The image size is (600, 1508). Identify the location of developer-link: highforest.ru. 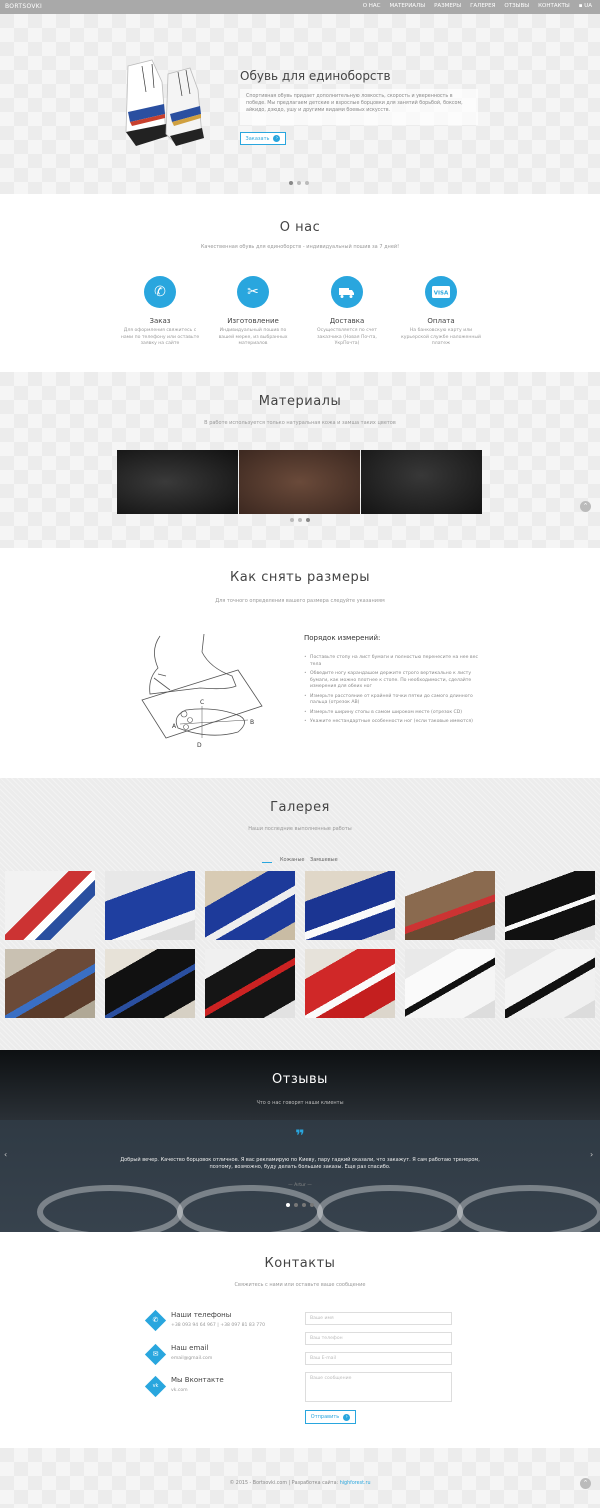
(355, 1483).